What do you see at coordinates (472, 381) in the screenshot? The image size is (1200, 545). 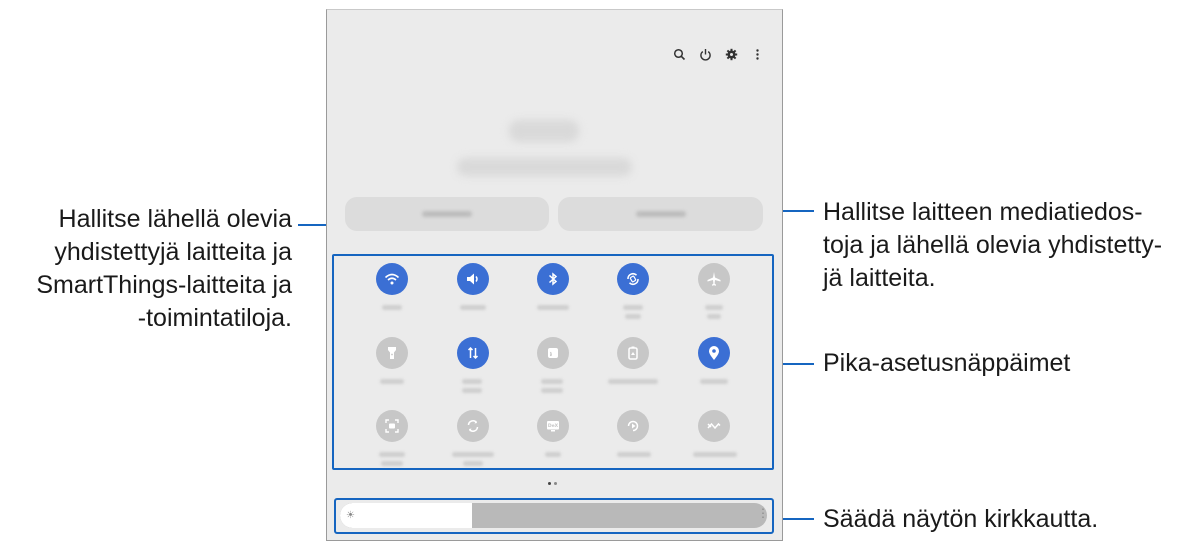 I see `mobile-data-label` at bounding box center [472, 381].